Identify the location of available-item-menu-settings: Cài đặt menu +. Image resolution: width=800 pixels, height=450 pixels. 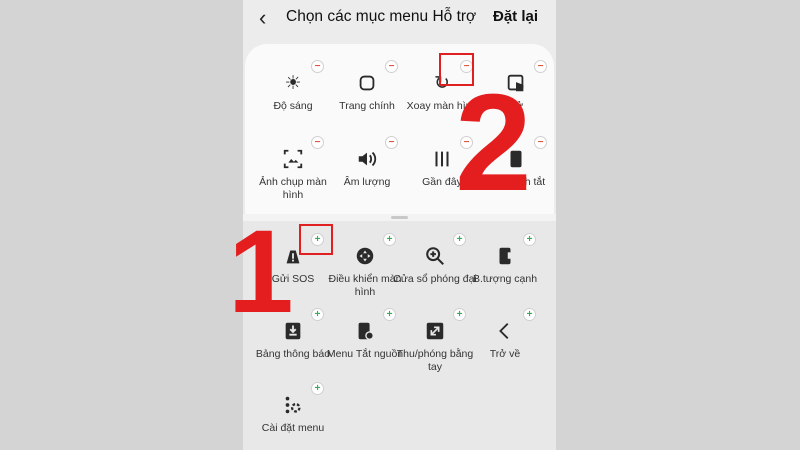
(293, 416).